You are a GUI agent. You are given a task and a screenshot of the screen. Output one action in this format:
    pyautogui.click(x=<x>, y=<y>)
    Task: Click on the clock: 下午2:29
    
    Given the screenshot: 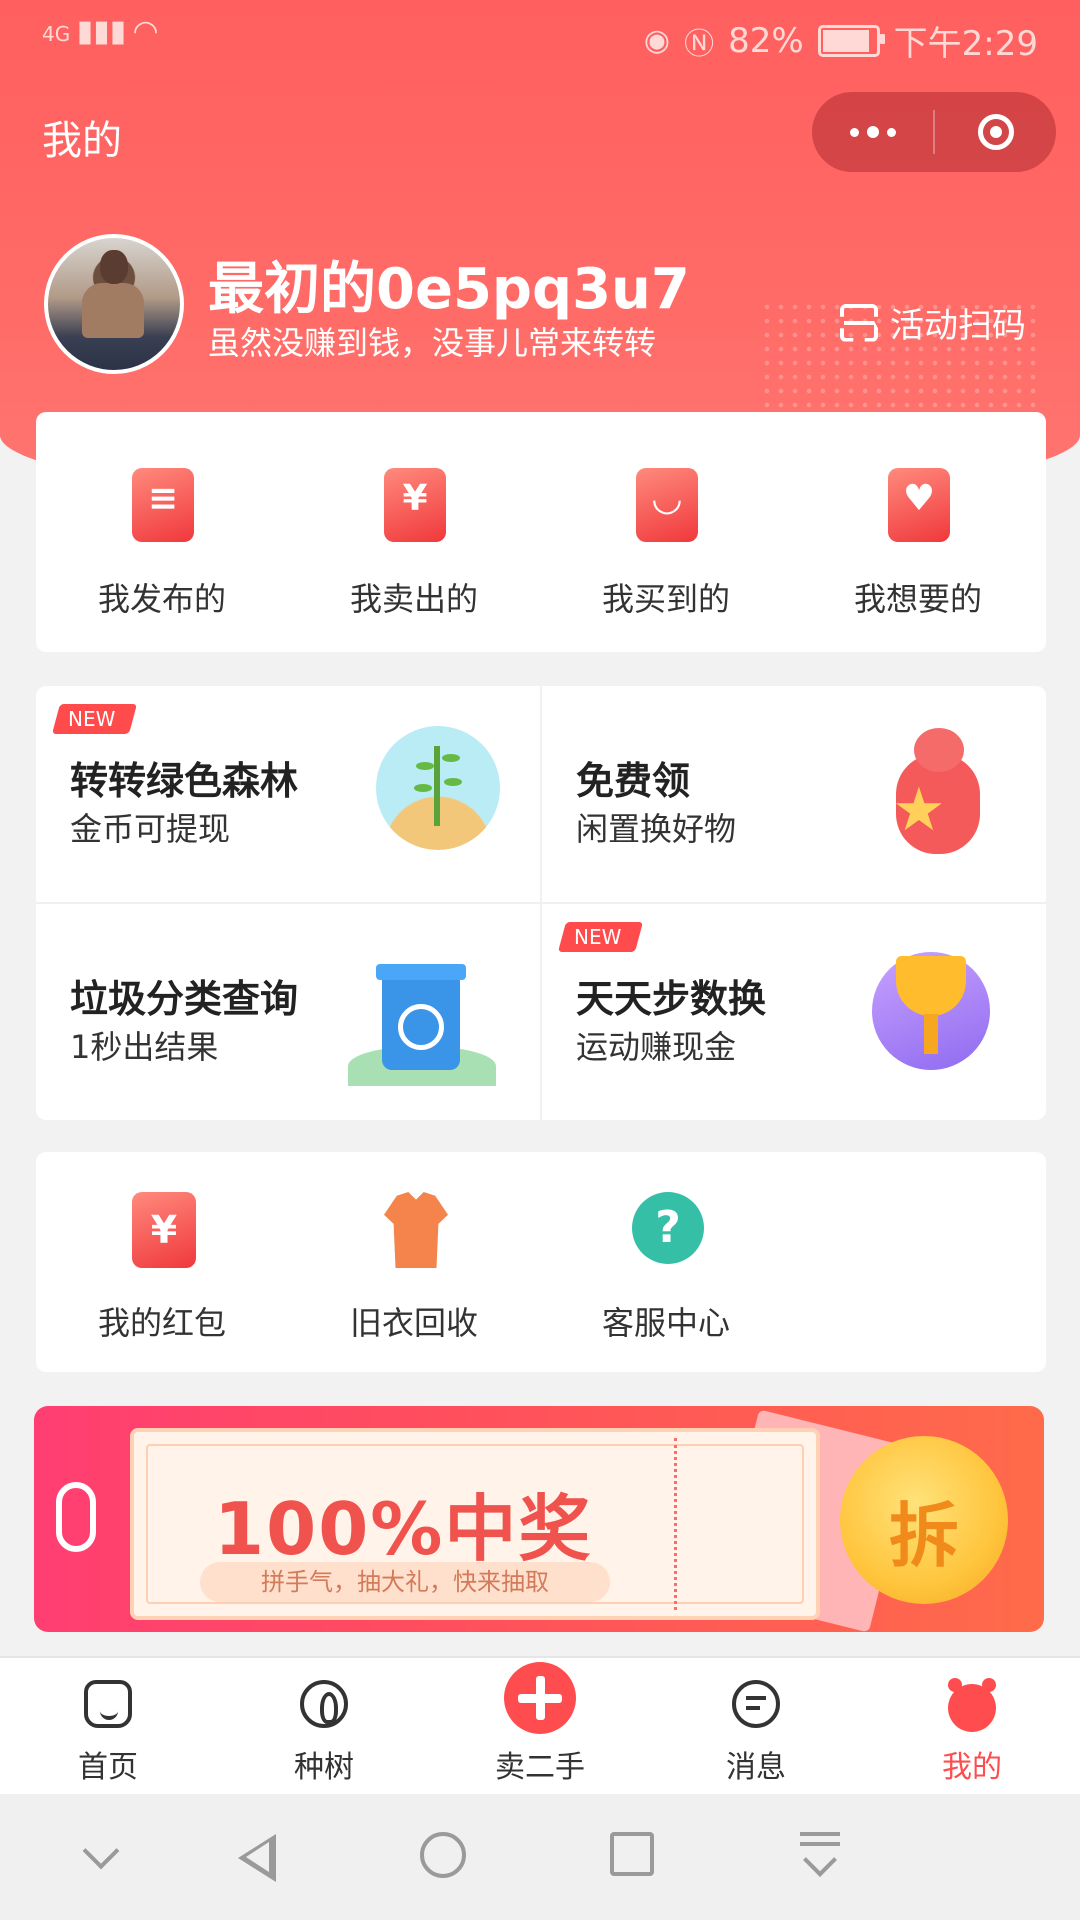 What is the action you would take?
    pyautogui.click(x=965, y=44)
    